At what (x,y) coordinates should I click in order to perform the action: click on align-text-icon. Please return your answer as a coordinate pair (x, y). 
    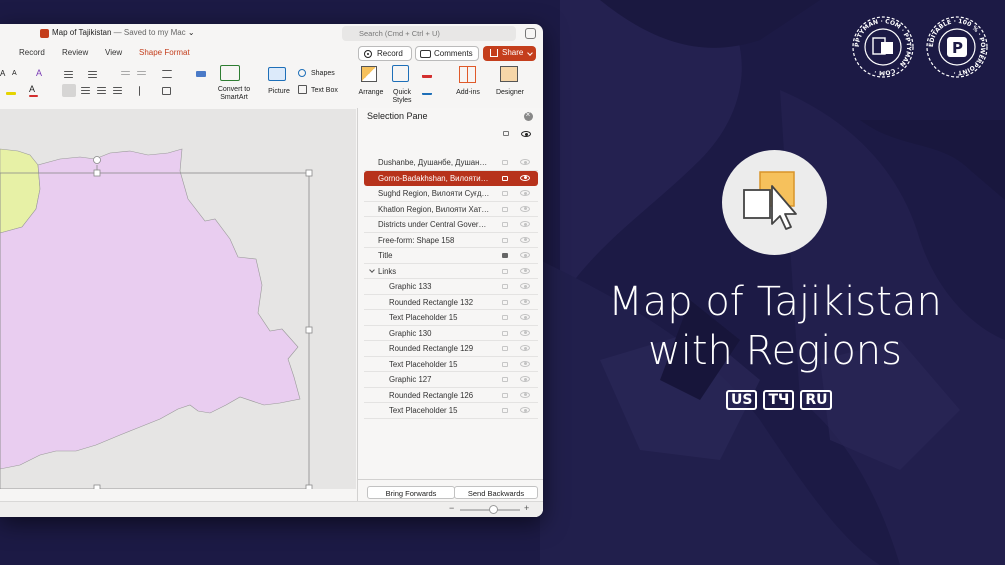
    Looking at the image, I should click on (166, 91).